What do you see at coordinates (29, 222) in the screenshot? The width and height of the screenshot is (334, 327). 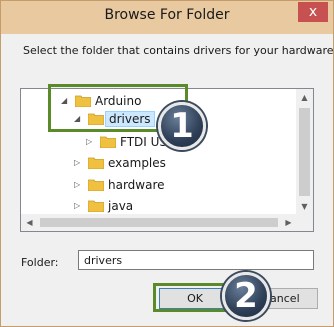 I see `scroll-left-icon: ◀` at bounding box center [29, 222].